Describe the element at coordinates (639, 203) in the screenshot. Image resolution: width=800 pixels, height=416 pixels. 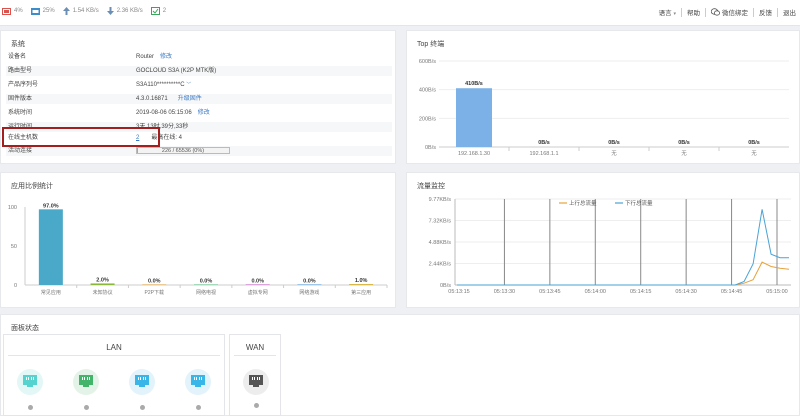
I see `legend-label: 下行总流量` at that location.